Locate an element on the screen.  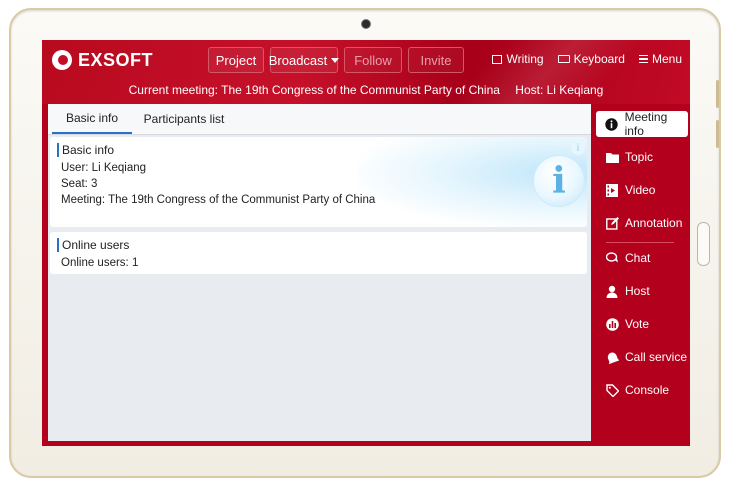
seat-text: Seat: 3 is located at coordinates (79, 184).